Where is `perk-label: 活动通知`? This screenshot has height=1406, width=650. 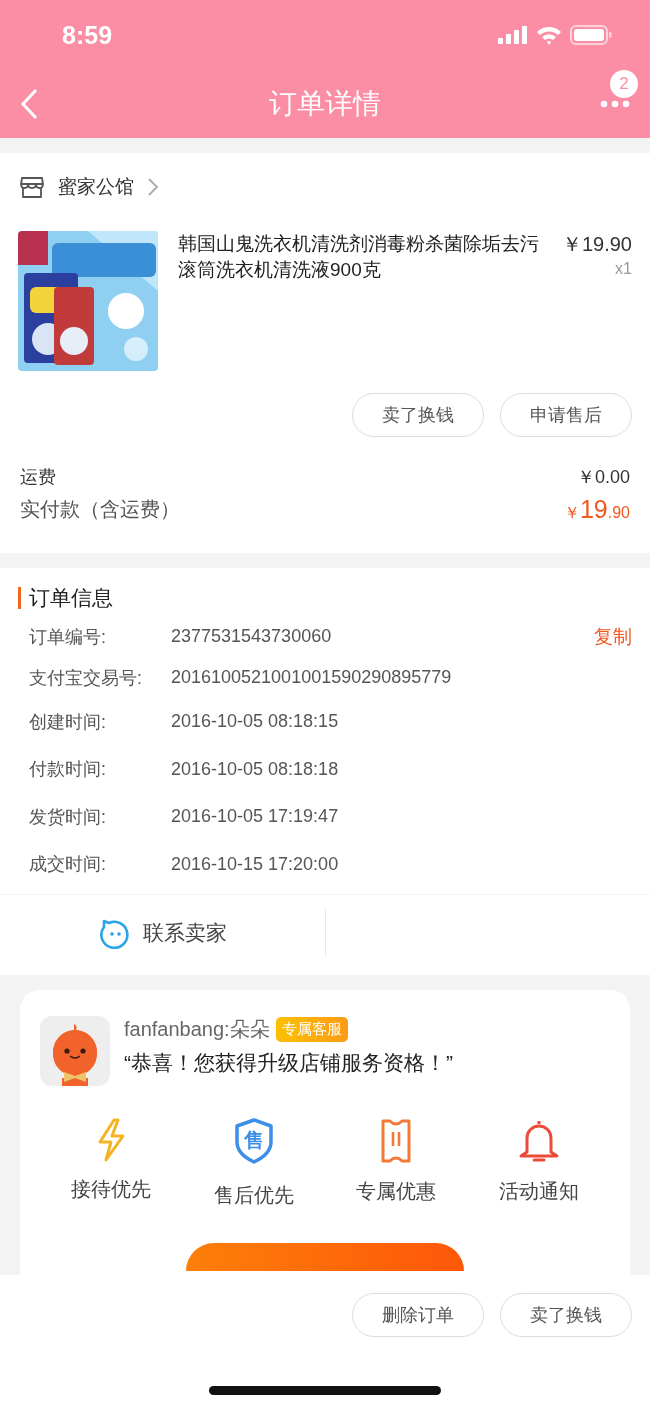 perk-label: 活动通知 is located at coordinates (538, 1191).